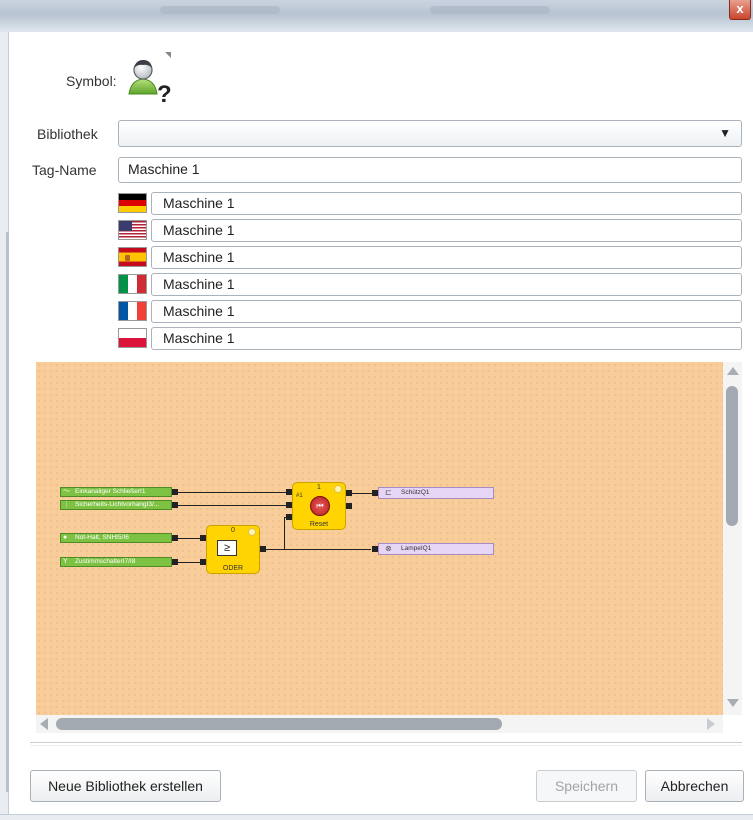 This screenshot has width=753, height=820. What do you see at coordinates (446, 230) in the screenshot?
I see `translation-input-en: Maschine 1` at bounding box center [446, 230].